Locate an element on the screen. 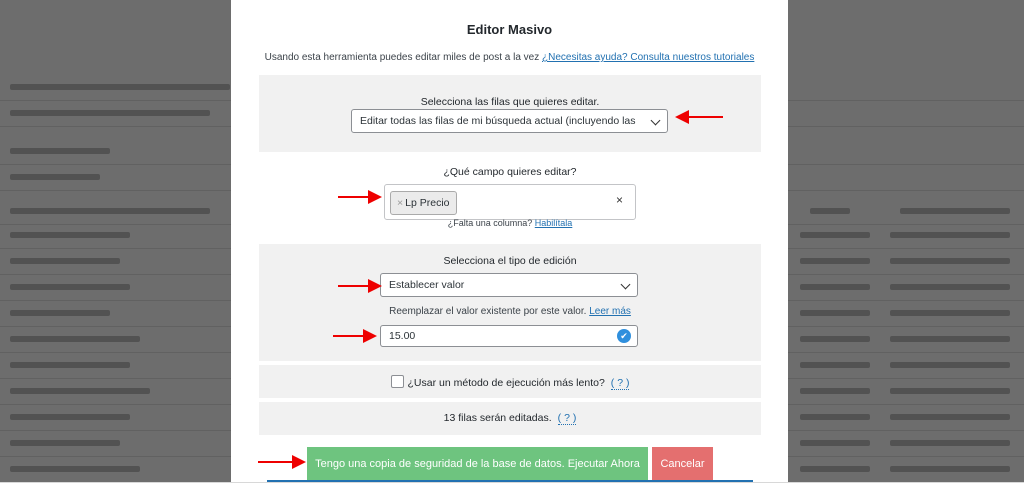  field-multiselect: × Lp Precio × is located at coordinates (510, 202).